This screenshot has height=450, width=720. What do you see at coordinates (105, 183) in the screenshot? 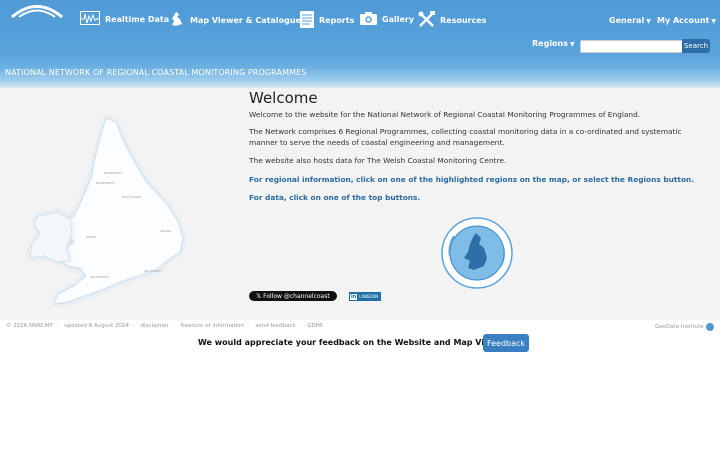
I see `region-label: NORTHWEST` at bounding box center [105, 183].